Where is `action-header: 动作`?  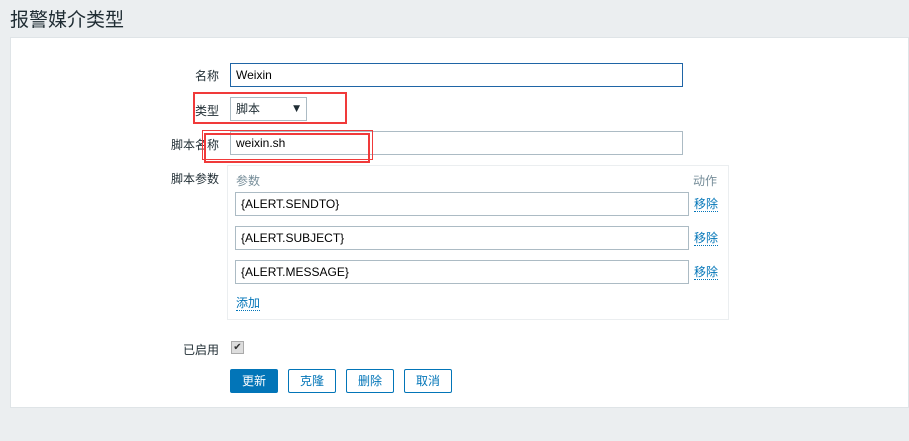
action-header: 动作 is located at coordinates (705, 181).